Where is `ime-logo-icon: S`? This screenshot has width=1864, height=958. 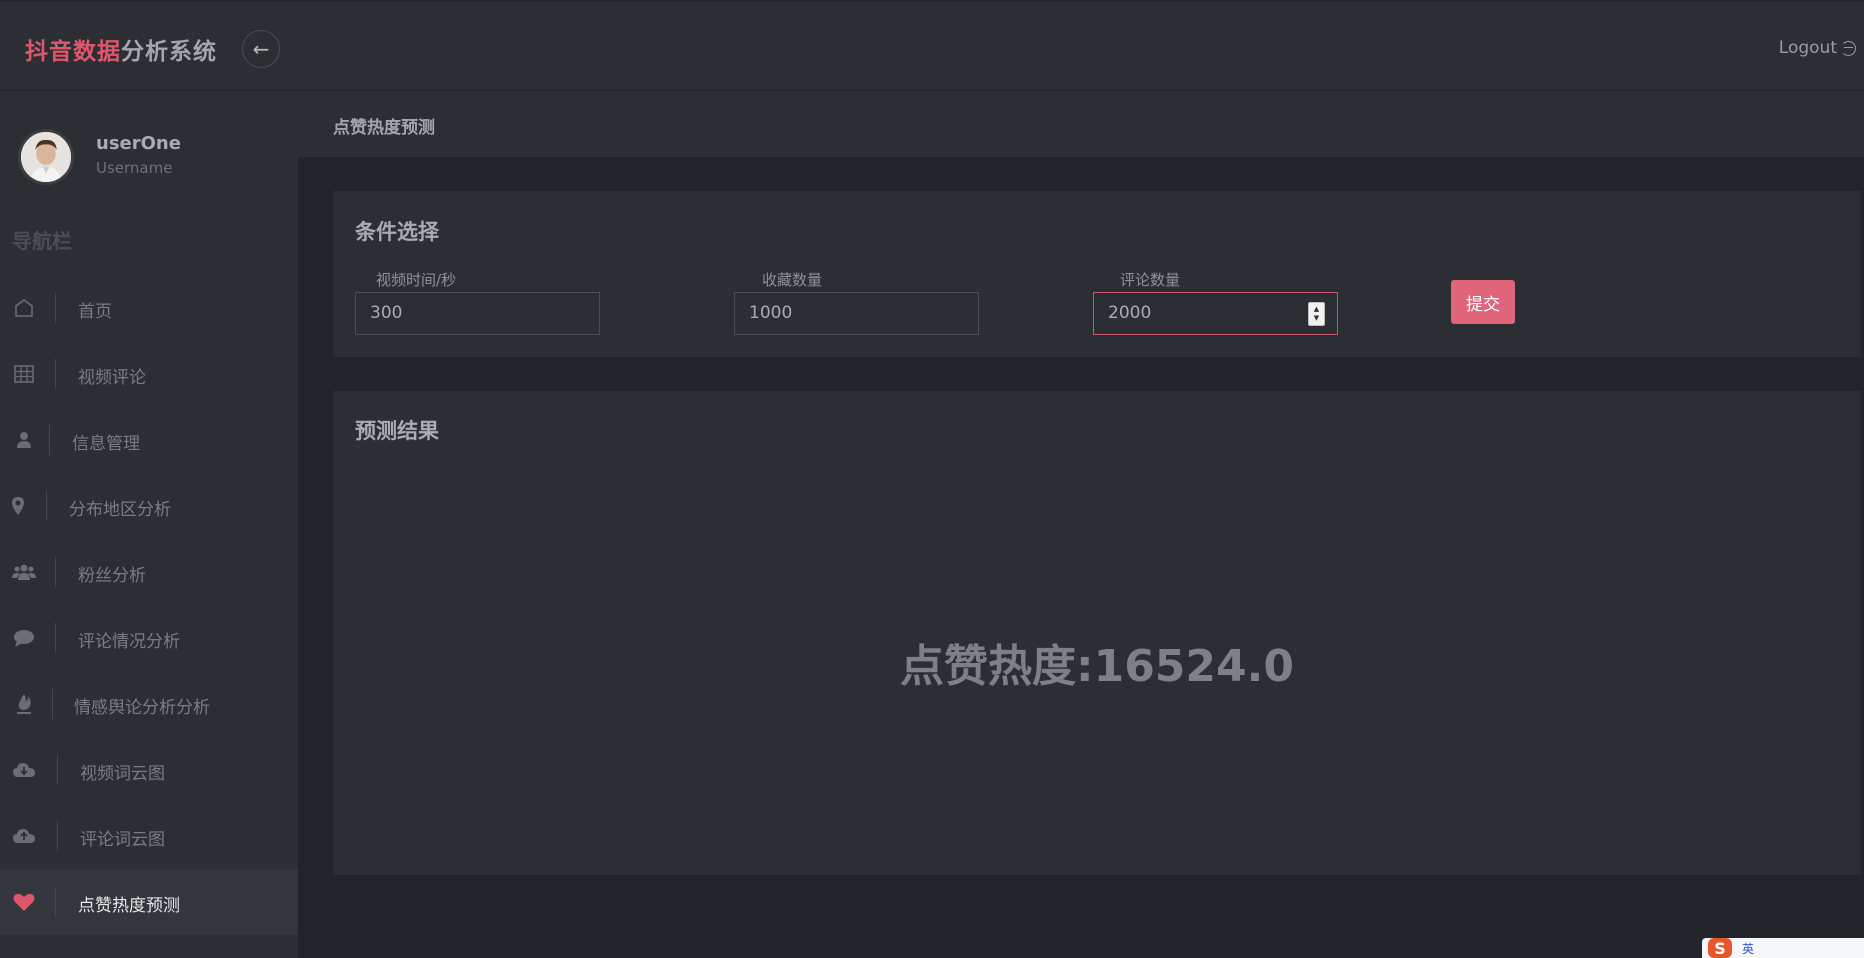 ime-logo-icon: S is located at coordinates (1720, 948).